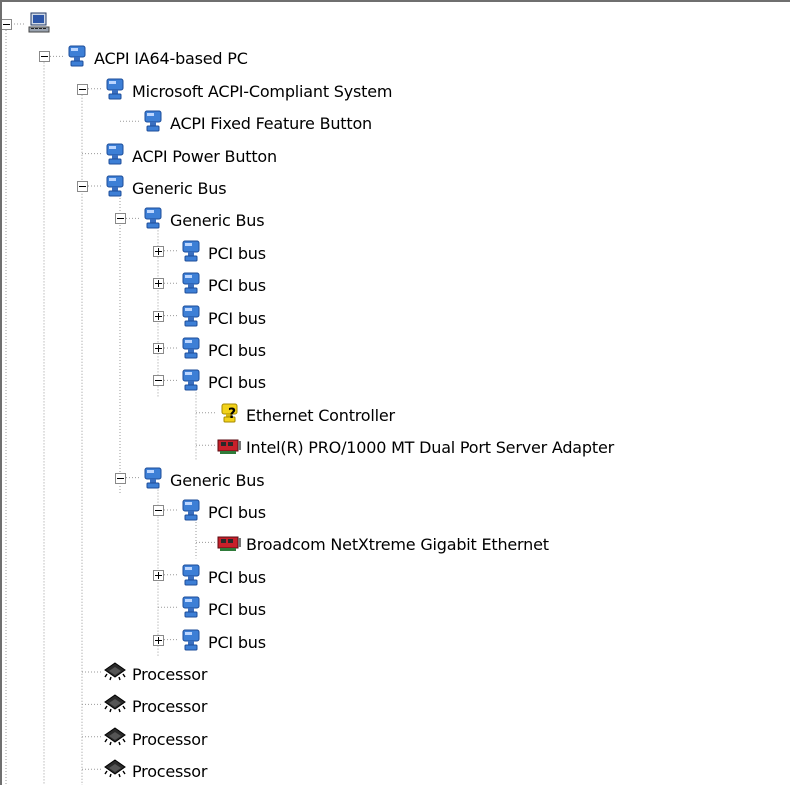  Describe the element at coordinates (395, 59) in the screenshot. I see `tree-node-acpi-pc: ACPI IA64-based PC` at that location.